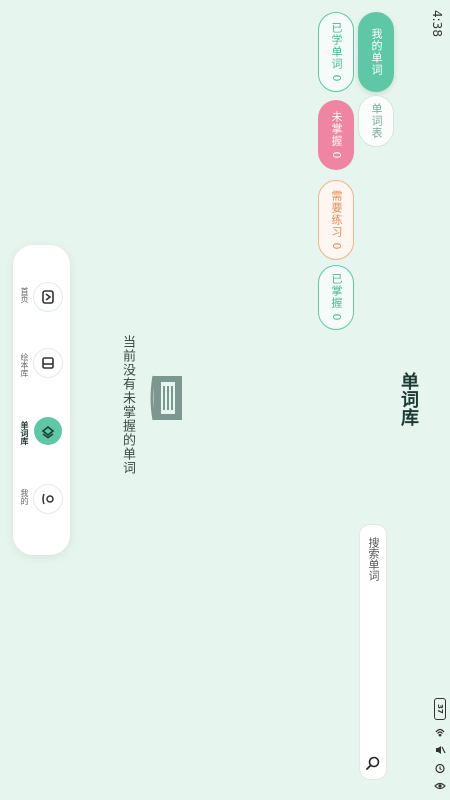 This screenshot has height=800, width=450. Describe the element at coordinates (41, 447) in the screenshot. I see `nav-item-word-bank: 单词库` at that location.